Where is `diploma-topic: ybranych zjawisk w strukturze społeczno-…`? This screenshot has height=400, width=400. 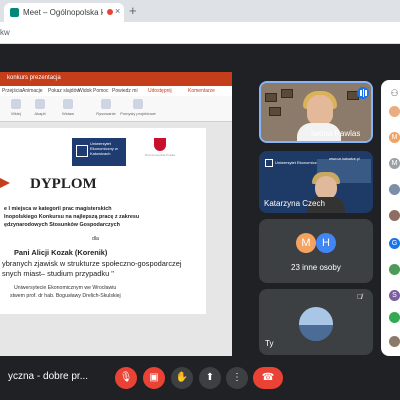
diploma-topic: ybranych zjawisk w strukturze społeczno-… is located at coordinates (92, 263).